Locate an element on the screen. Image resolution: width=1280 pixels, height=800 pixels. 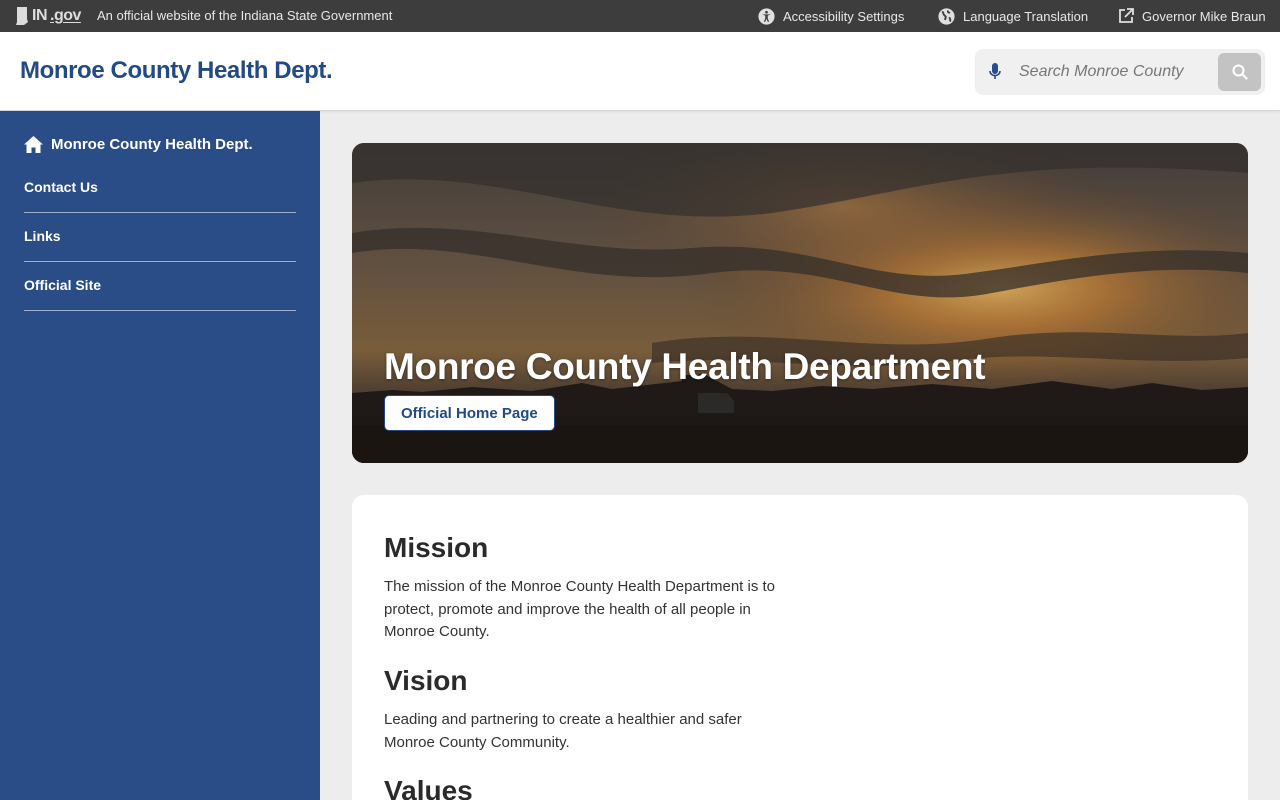
governor-link: Governor Mike Braun is located at coordinates (1192, 16).